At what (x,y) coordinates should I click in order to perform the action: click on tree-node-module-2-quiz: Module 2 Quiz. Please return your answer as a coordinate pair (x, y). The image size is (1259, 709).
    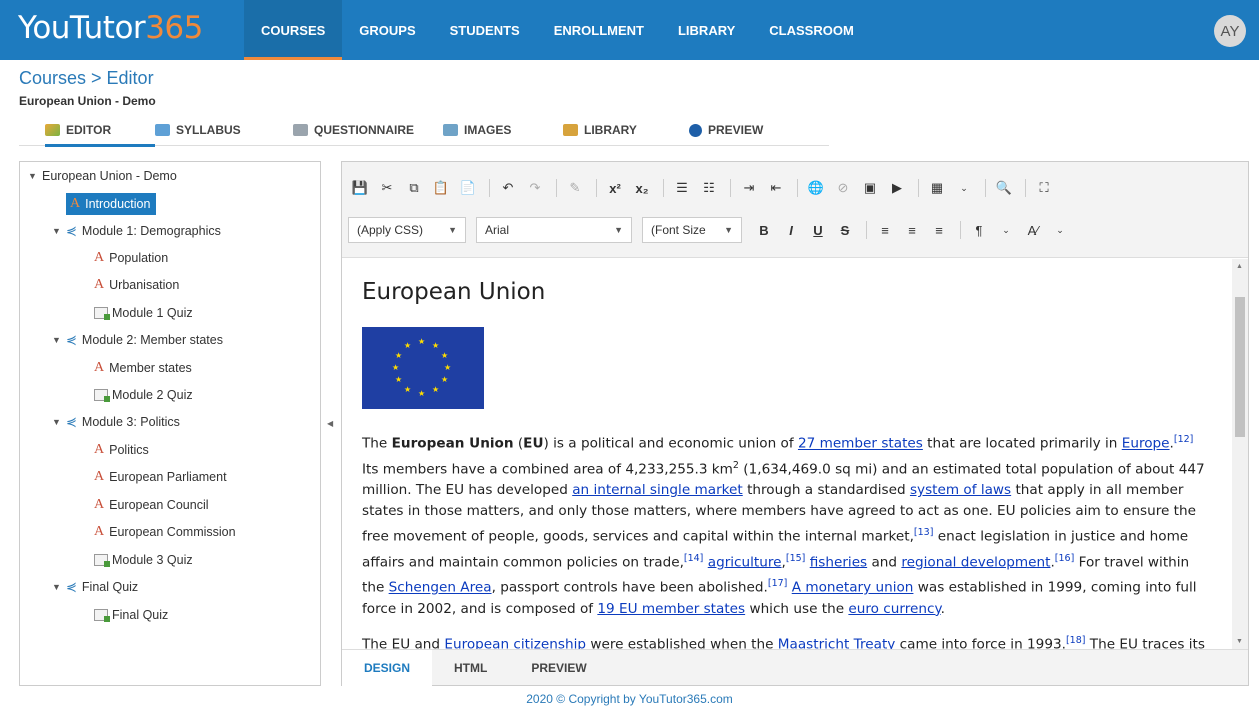
    Looking at the image, I should click on (143, 395).